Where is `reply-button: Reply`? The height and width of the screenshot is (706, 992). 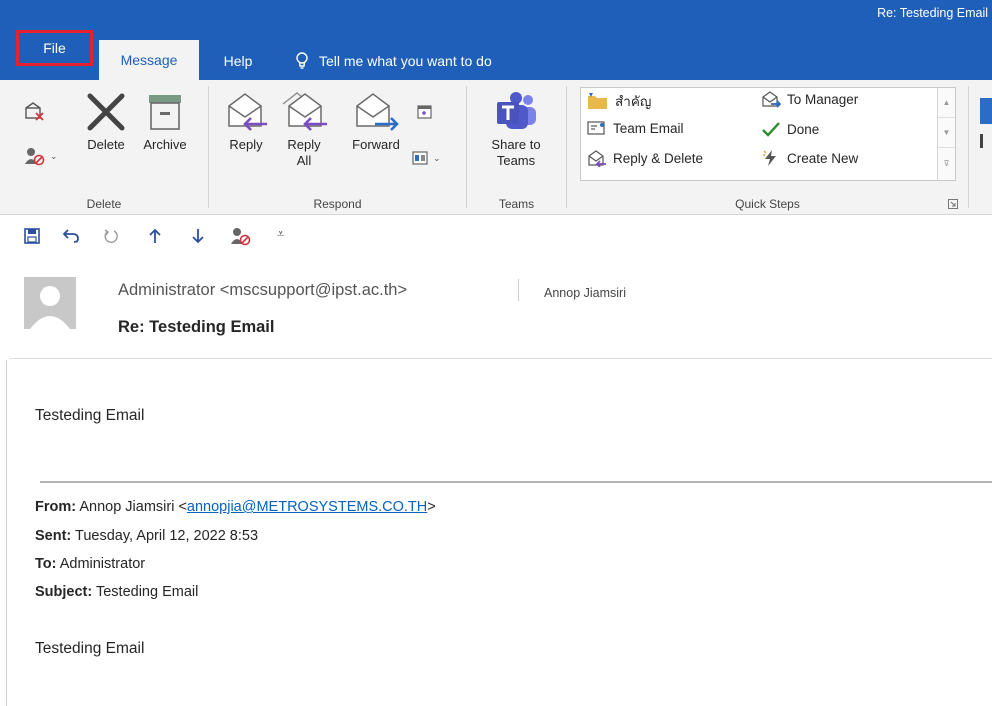 reply-button: Reply is located at coordinates (246, 121).